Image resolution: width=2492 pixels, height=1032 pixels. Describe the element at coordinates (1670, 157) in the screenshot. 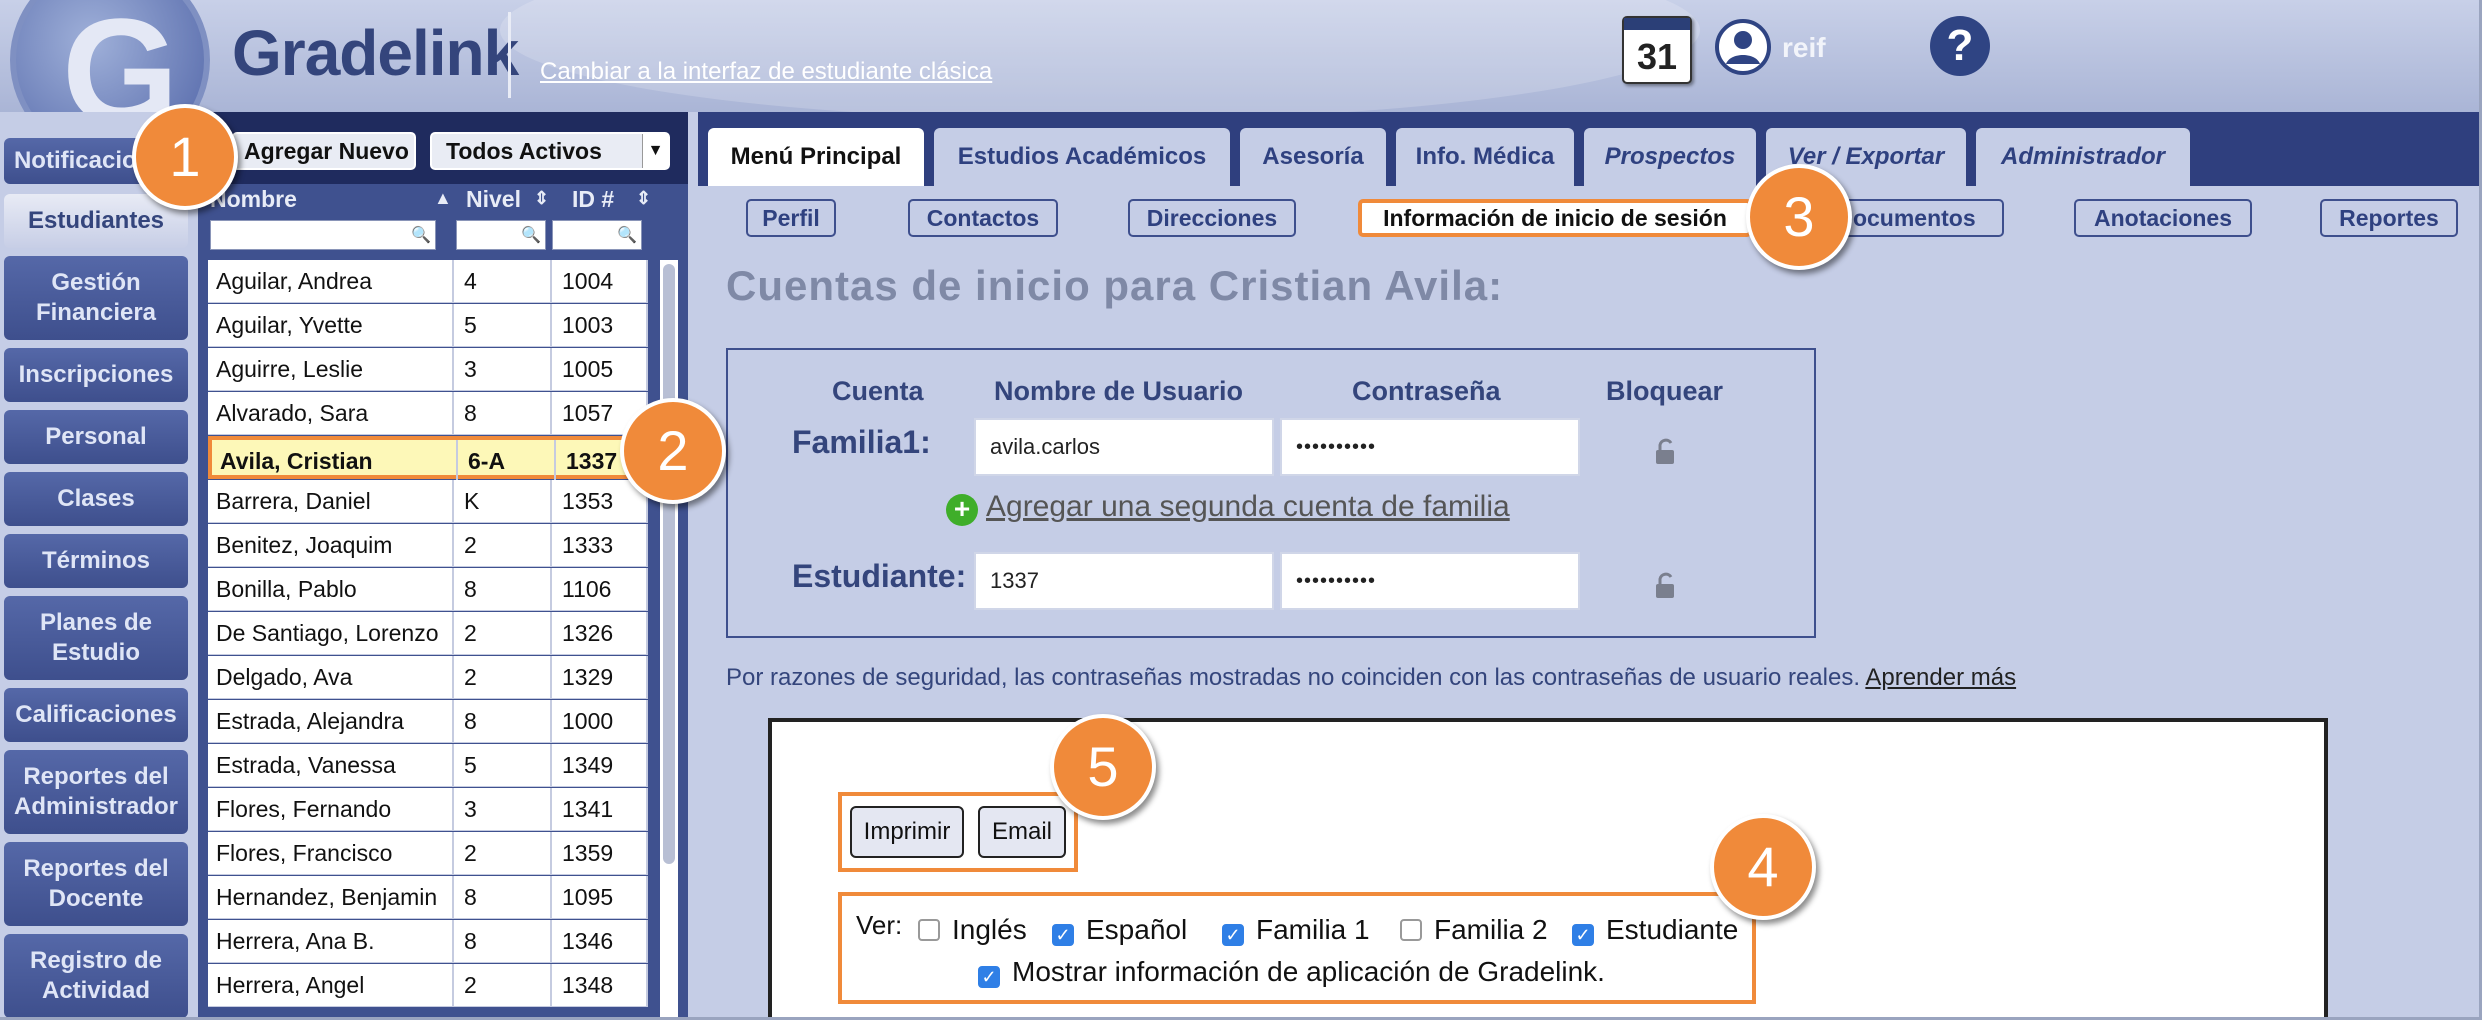

I see `tab-prospectos: Prospectos` at that location.